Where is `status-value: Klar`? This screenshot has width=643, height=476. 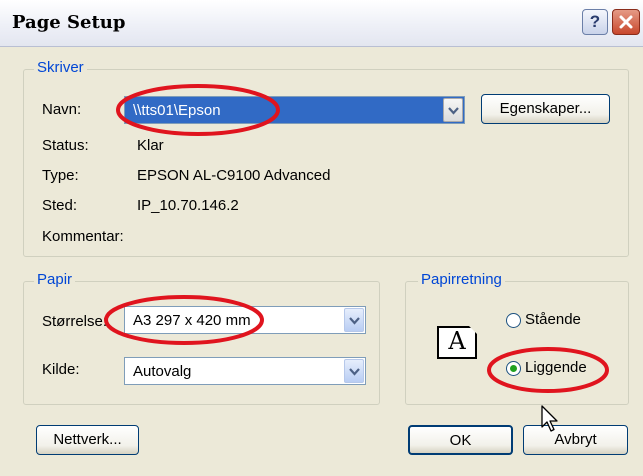 status-value: Klar is located at coordinates (150, 145).